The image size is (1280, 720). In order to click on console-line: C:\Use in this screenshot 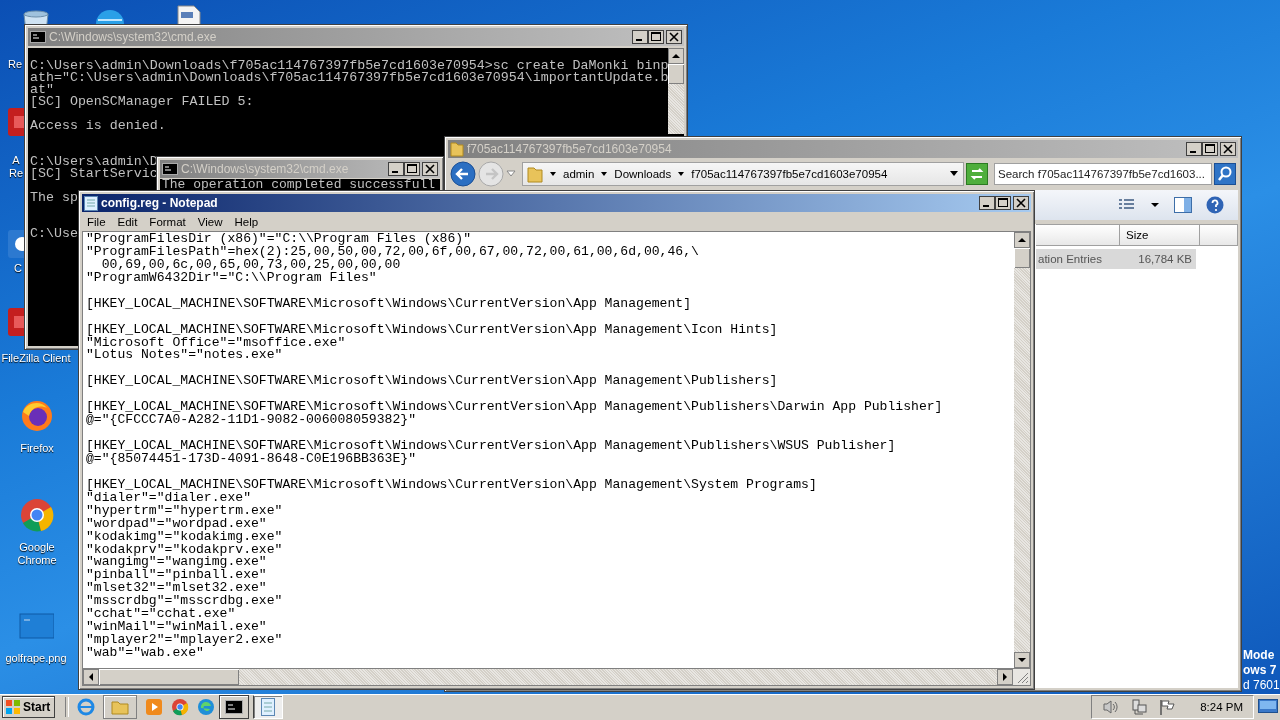, I will do `click(54, 234)`.